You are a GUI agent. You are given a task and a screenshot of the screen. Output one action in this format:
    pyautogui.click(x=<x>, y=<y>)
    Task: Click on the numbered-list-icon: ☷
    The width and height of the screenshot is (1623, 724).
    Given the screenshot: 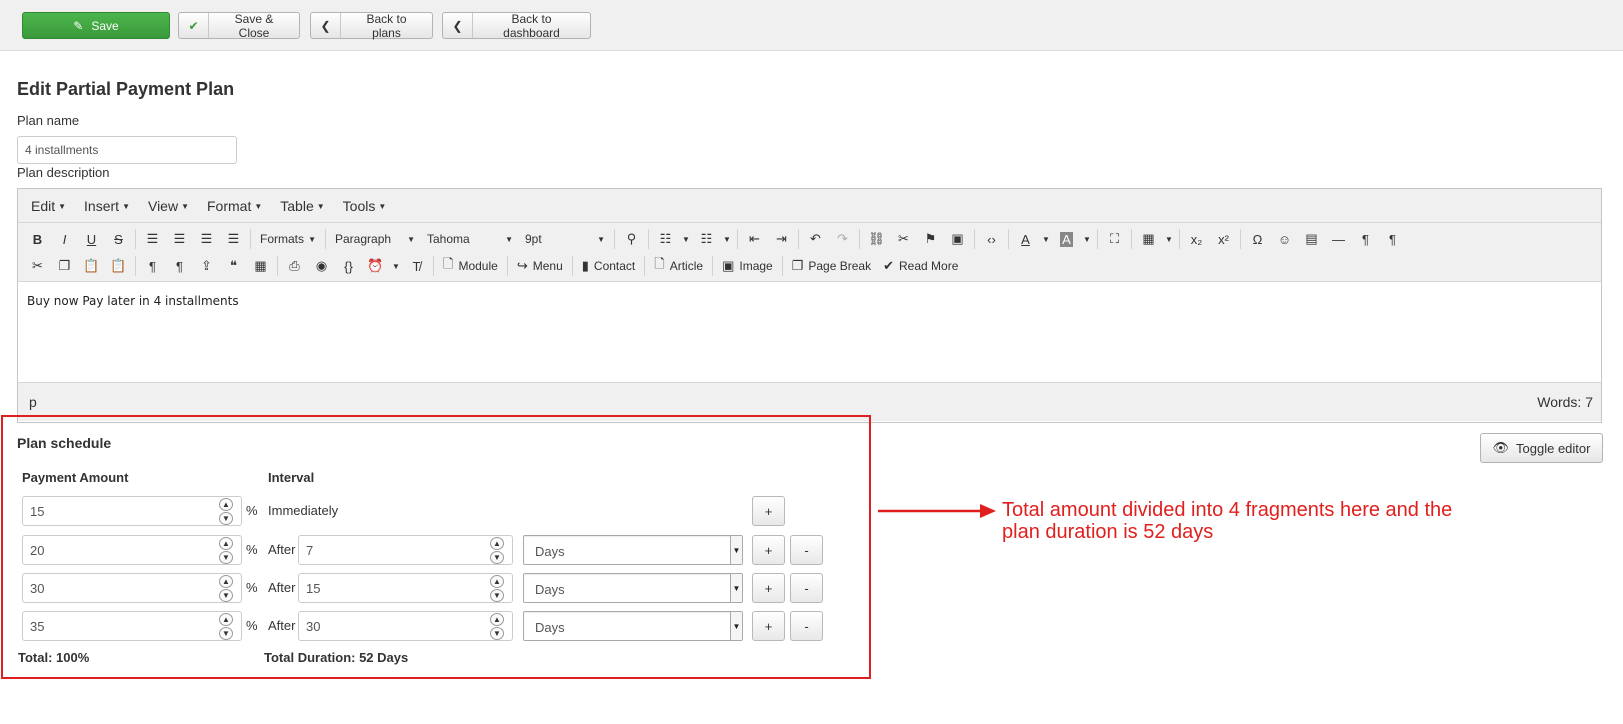 What is the action you would take?
    pyautogui.click(x=706, y=239)
    